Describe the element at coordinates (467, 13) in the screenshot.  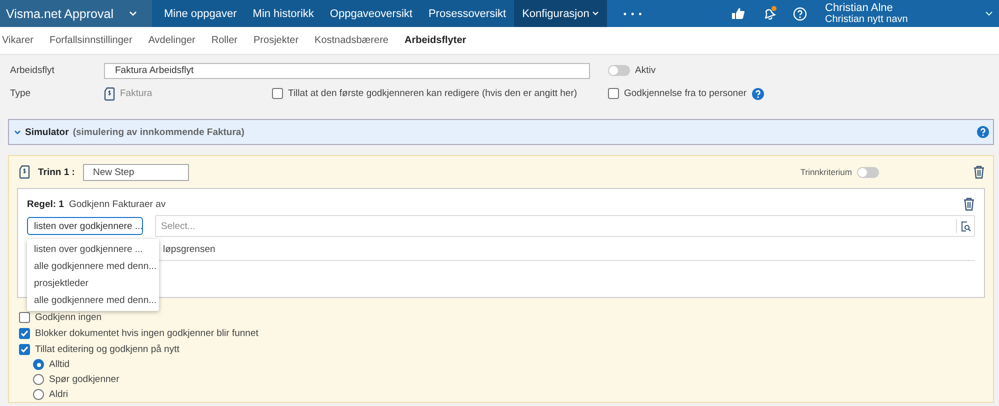
I see `nav-tab: Prosessoversikt` at that location.